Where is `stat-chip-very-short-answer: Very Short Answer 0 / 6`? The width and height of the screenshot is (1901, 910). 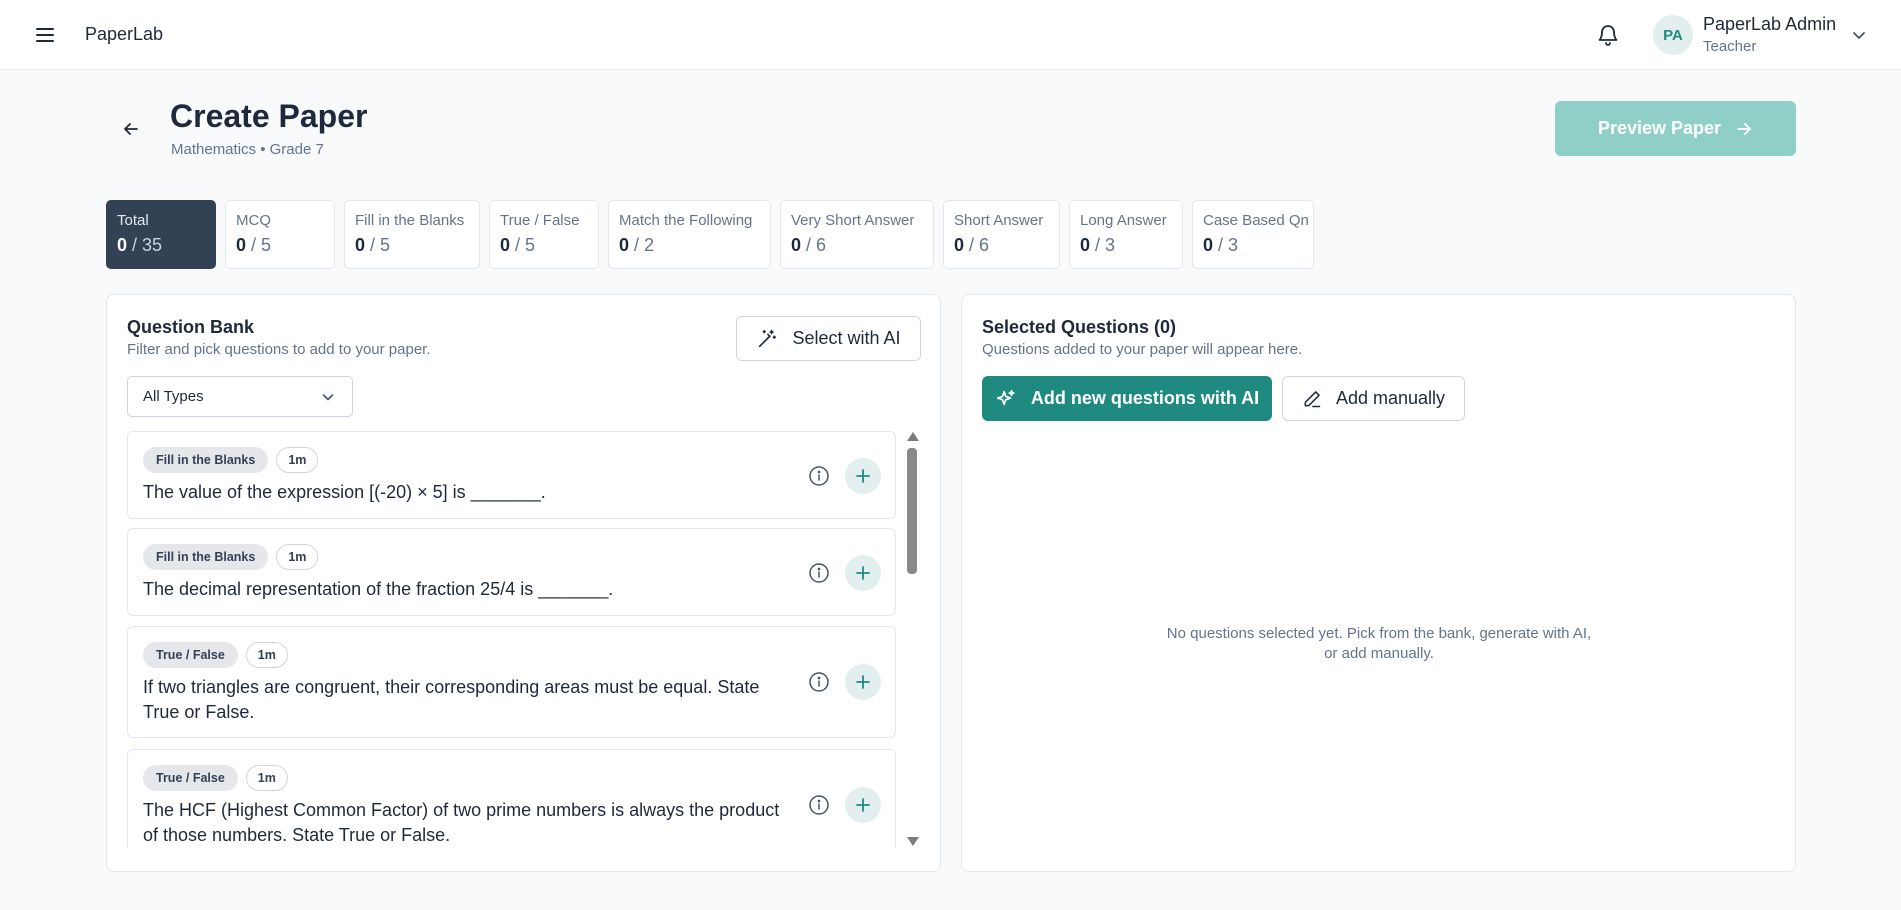
stat-chip-very-short-answer: Very Short Answer 0 / 6 is located at coordinates (857, 234).